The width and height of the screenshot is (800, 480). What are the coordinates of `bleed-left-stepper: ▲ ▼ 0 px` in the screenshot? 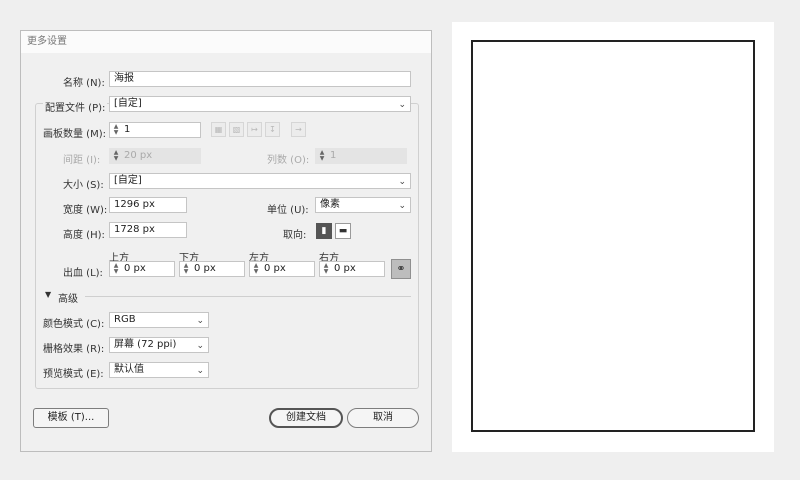 It's located at (282, 269).